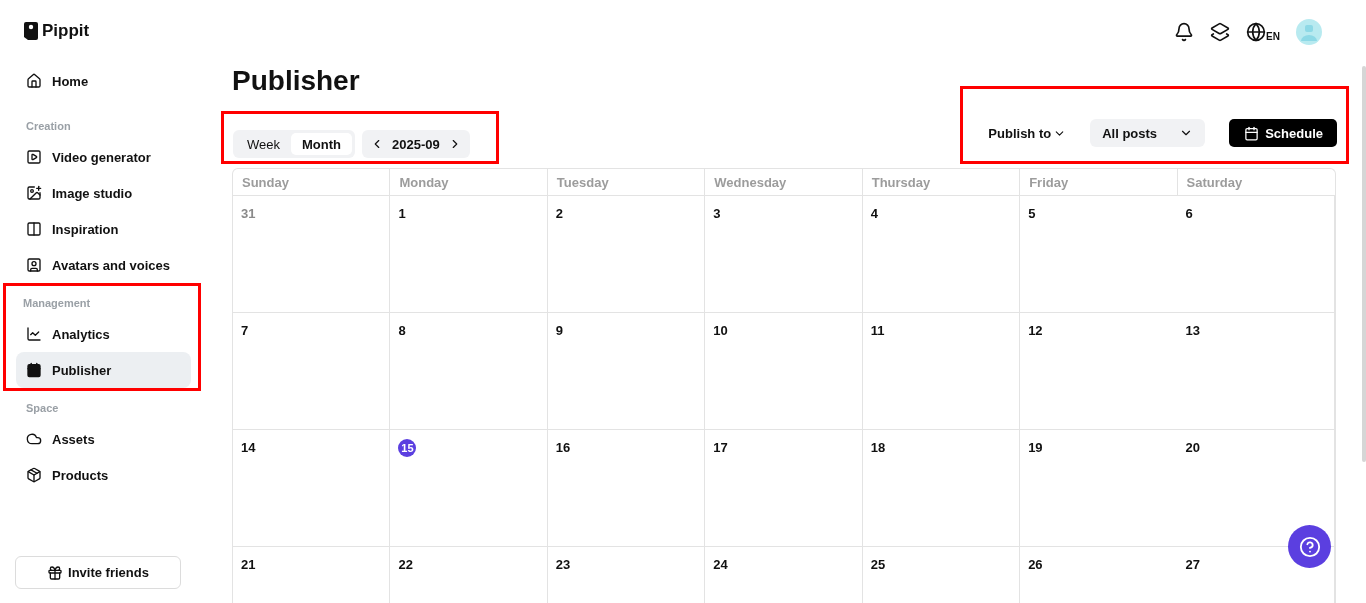  What do you see at coordinates (73, 439) in the screenshot?
I see `item-label: Assets` at bounding box center [73, 439].